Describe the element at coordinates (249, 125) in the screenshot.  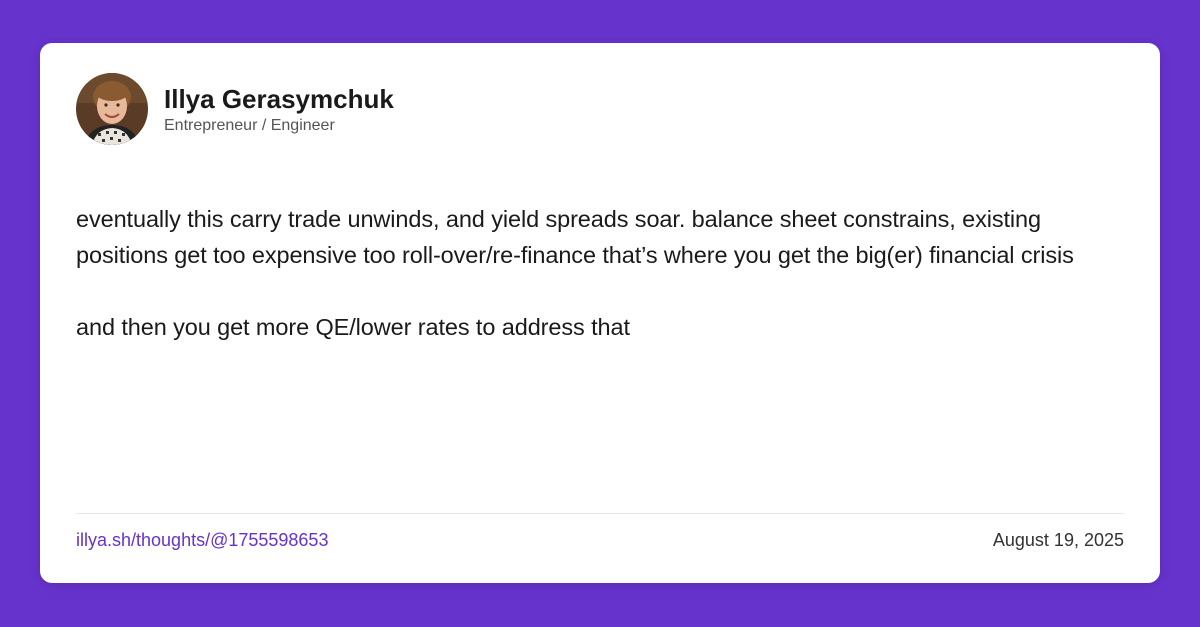
I see `author-role: Entrepreneur / Engineer` at that location.